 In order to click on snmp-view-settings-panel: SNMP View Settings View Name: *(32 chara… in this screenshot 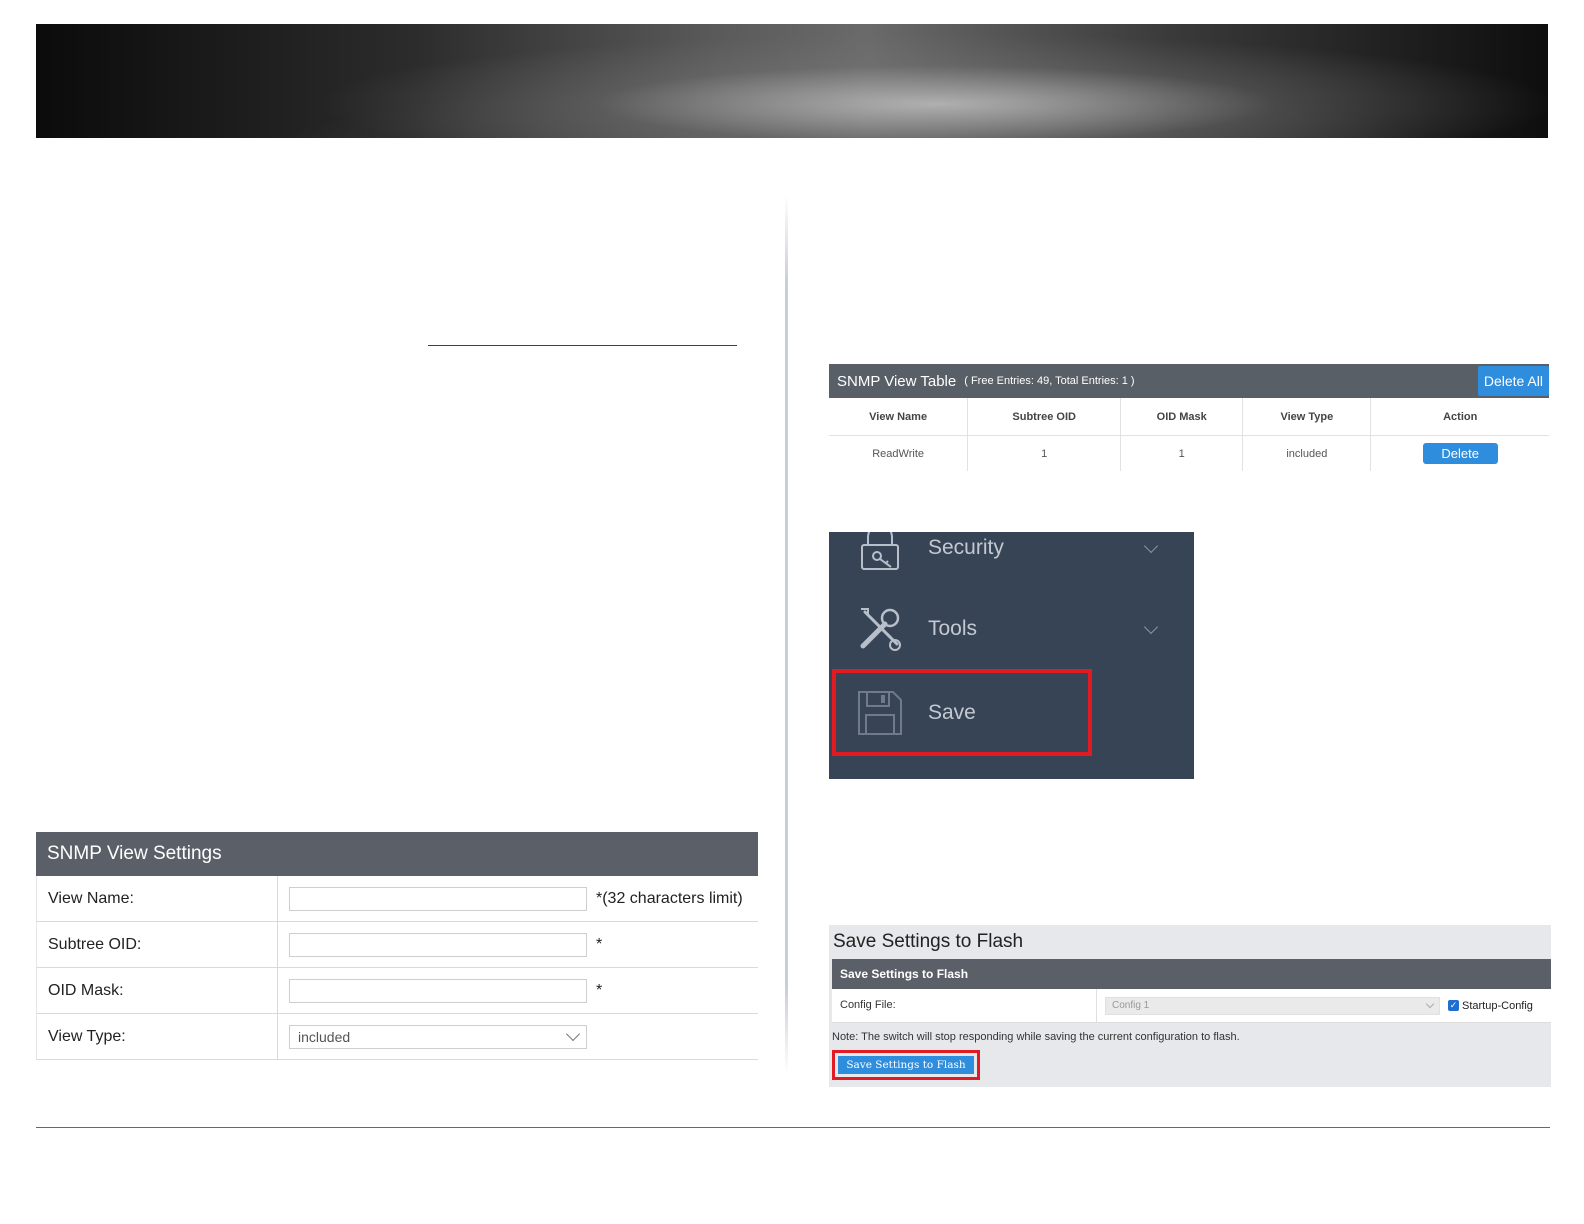, I will do `click(397, 946)`.